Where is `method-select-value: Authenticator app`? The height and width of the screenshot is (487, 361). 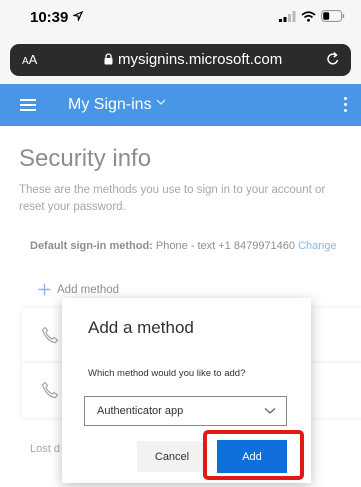
method-select-value: Authenticator app is located at coordinates (140, 411).